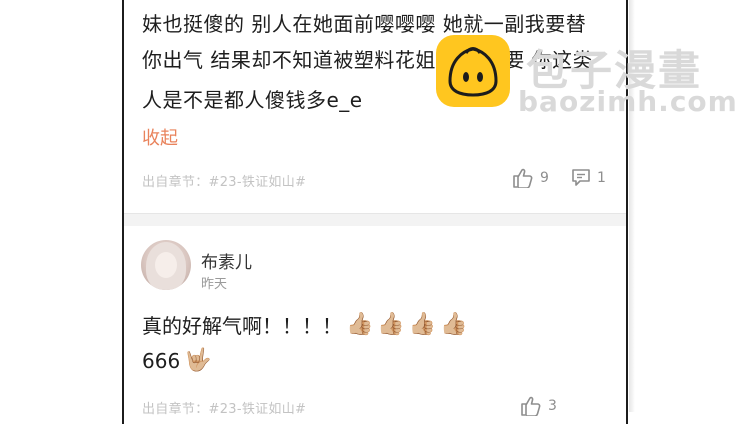  What do you see at coordinates (473, 71) in the screenshot?
I see `bao-logo-icon` at bounding box center [473, 71].